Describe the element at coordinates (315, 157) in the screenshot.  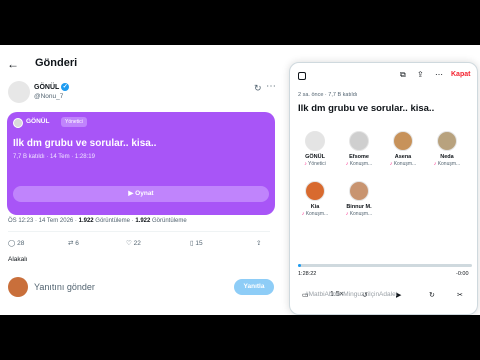
I see `speaker-name: GÖNÜL` at that location.